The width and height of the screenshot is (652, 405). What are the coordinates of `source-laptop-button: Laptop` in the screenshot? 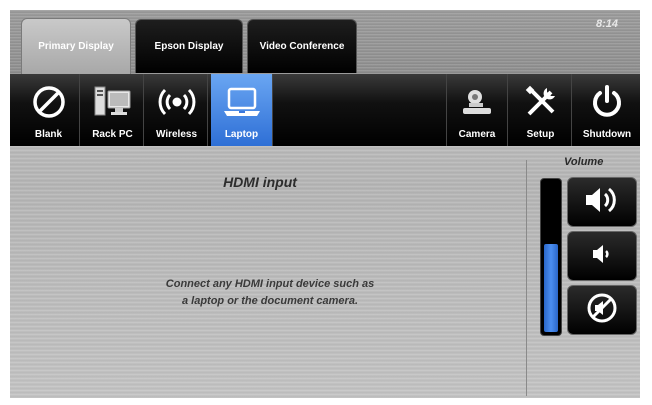 It's located at (242, 110).